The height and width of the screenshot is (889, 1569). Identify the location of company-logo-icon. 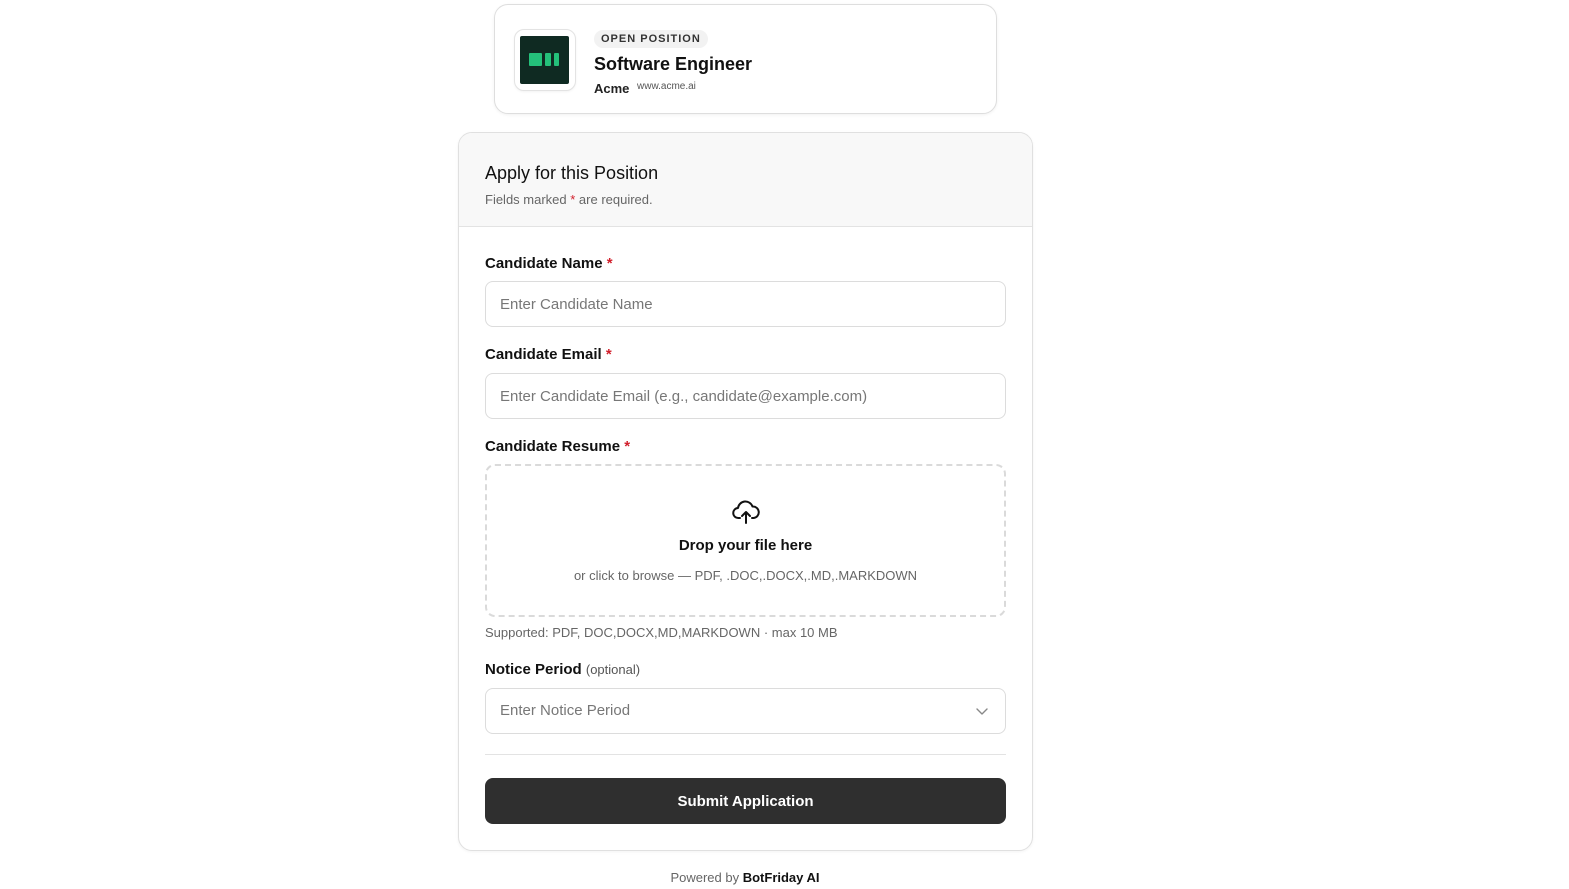
(544, 60).